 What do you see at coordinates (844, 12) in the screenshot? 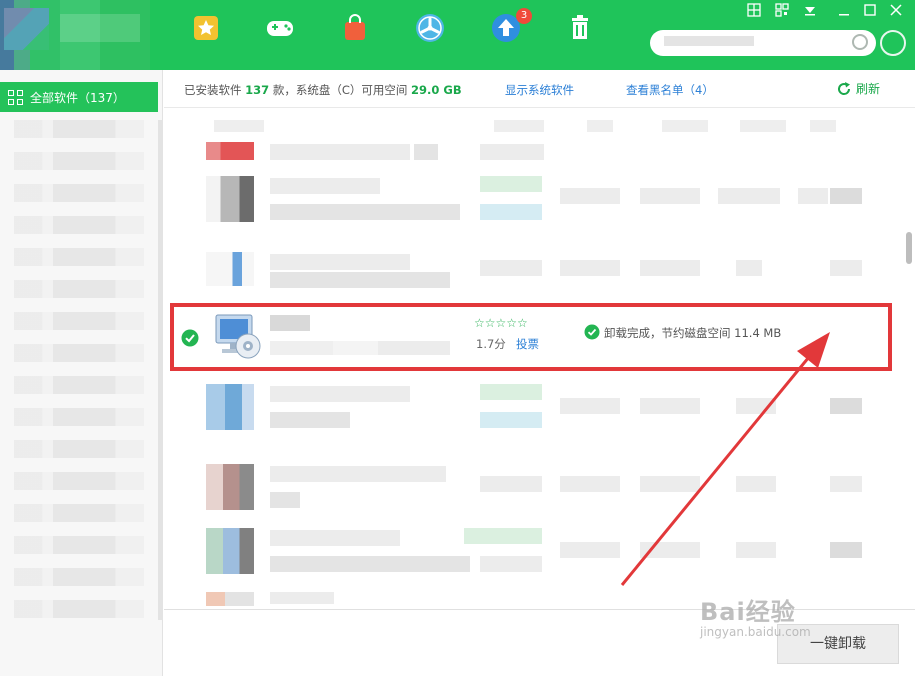
I see `minimize-icon` at bounding box center [844, 12].